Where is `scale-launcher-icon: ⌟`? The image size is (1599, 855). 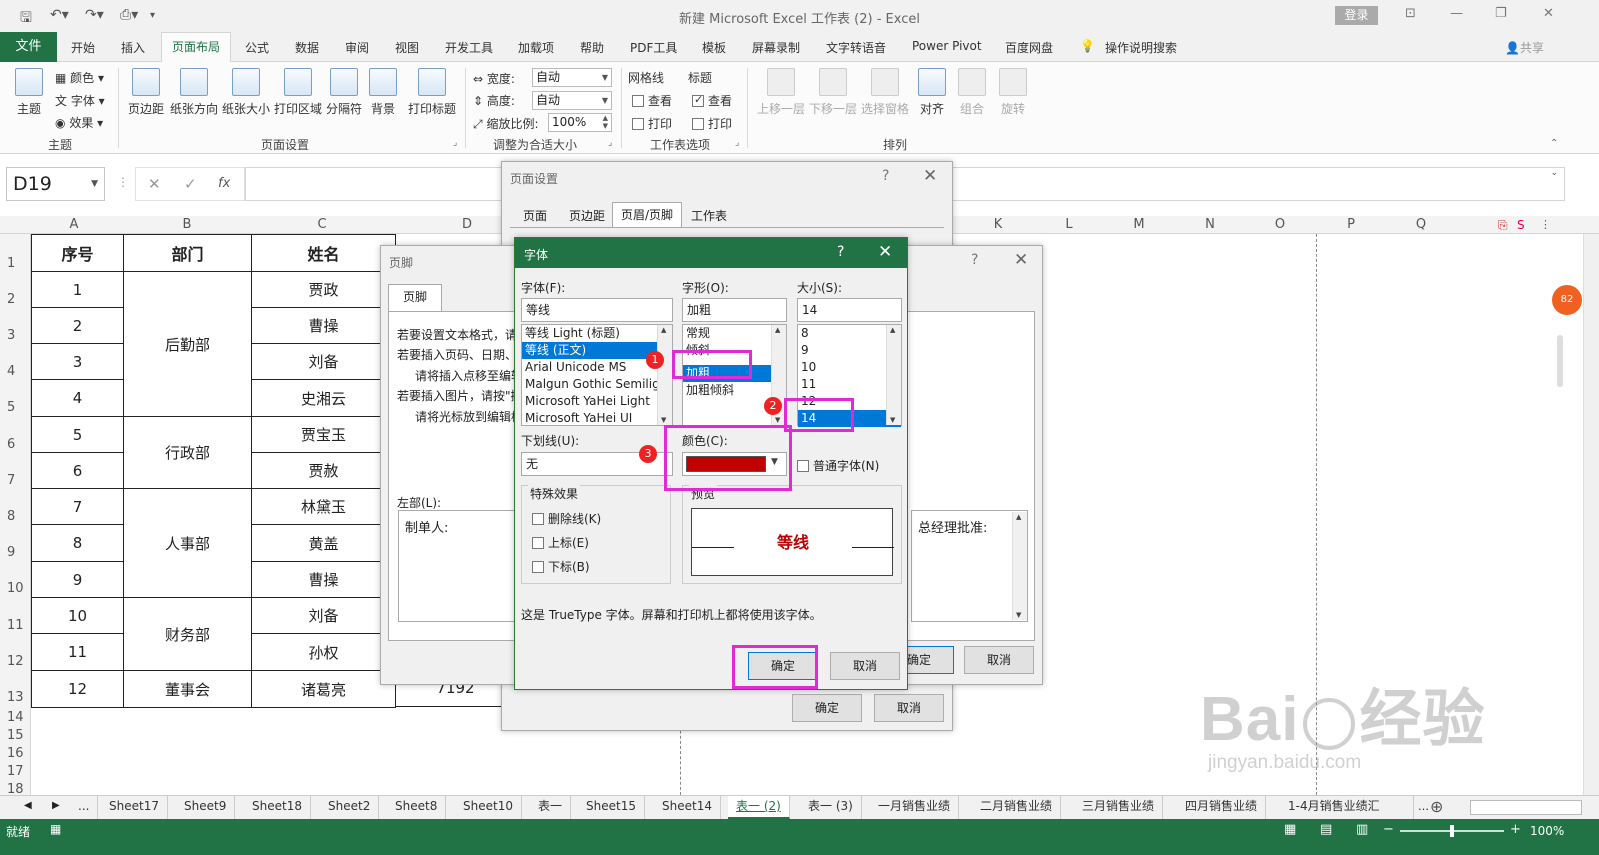 scale-launcher-icon: ⌟ is located at coordinates (610, 143).